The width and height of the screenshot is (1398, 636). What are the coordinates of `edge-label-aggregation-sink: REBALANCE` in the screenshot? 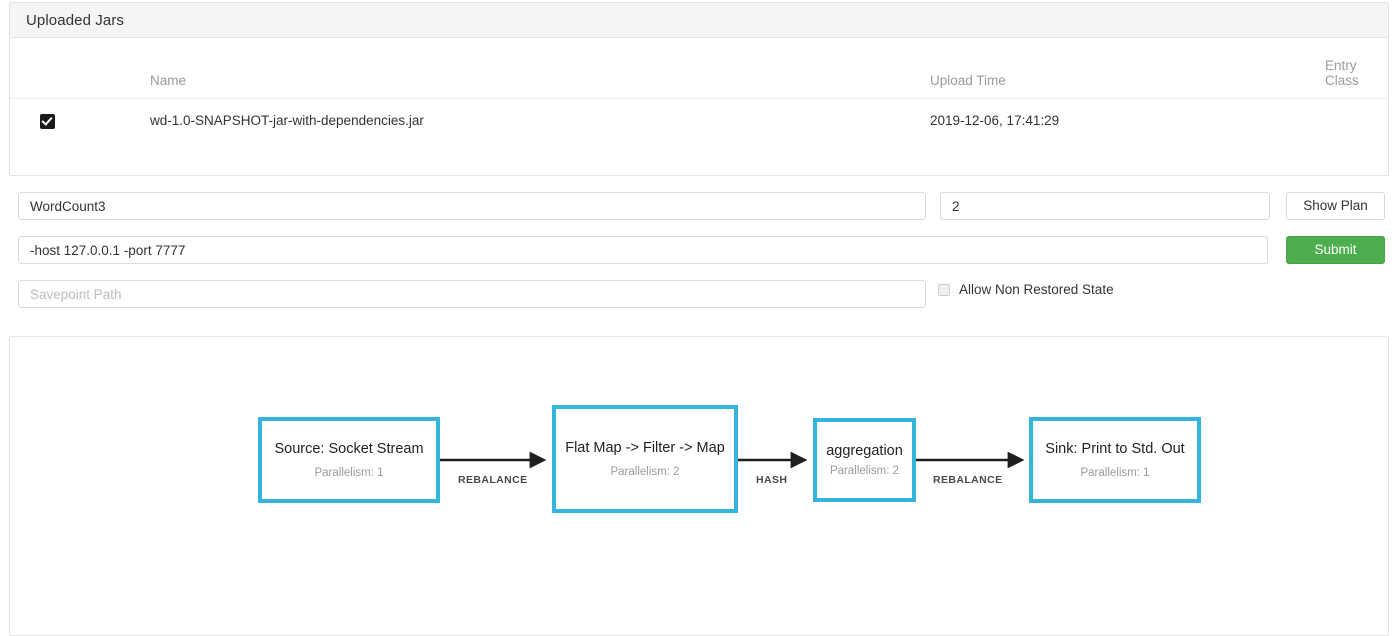 It's located at (968, 480).